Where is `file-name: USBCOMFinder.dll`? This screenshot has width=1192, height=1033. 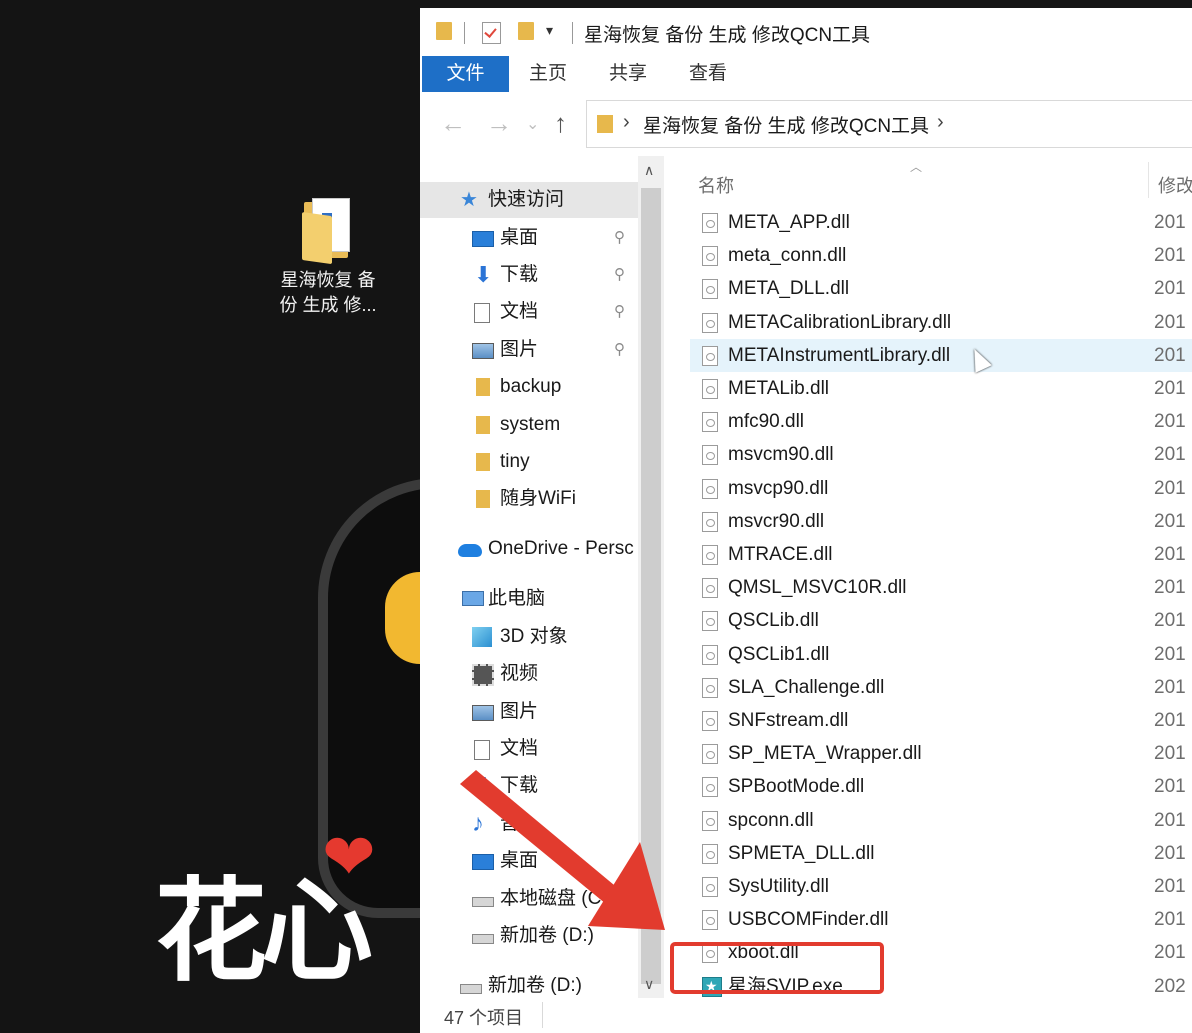
file-name: USBCOMFinder.dll is located at coordinates (808, 919).